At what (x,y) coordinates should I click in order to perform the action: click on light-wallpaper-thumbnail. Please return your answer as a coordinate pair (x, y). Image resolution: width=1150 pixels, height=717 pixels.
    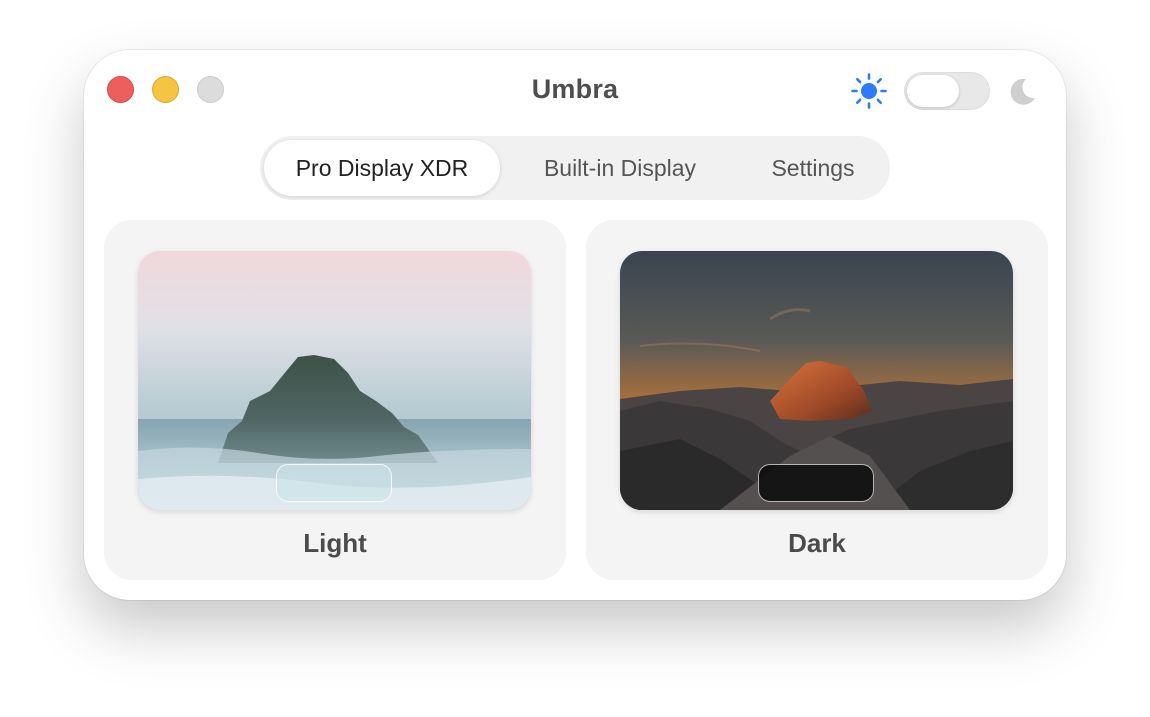
    Looking at the image, I should click on (334, 380).